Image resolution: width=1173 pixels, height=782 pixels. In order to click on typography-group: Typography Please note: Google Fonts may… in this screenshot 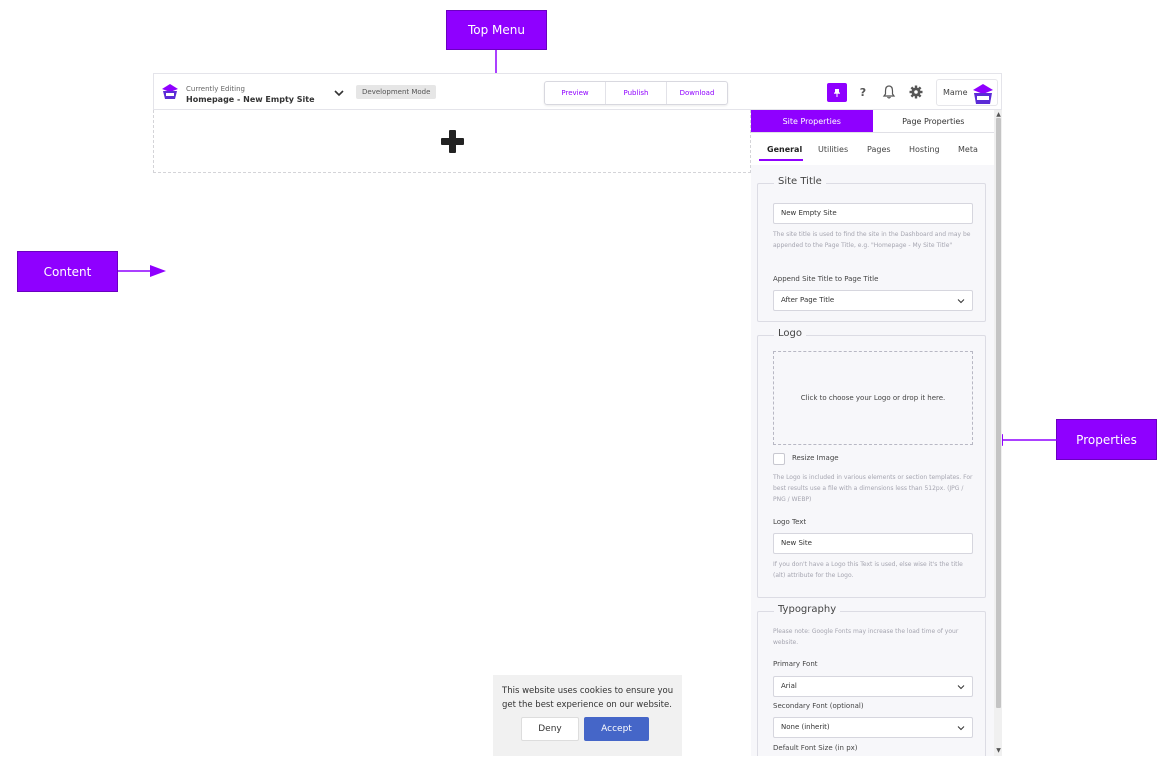, I will do `click(871, 680)`.